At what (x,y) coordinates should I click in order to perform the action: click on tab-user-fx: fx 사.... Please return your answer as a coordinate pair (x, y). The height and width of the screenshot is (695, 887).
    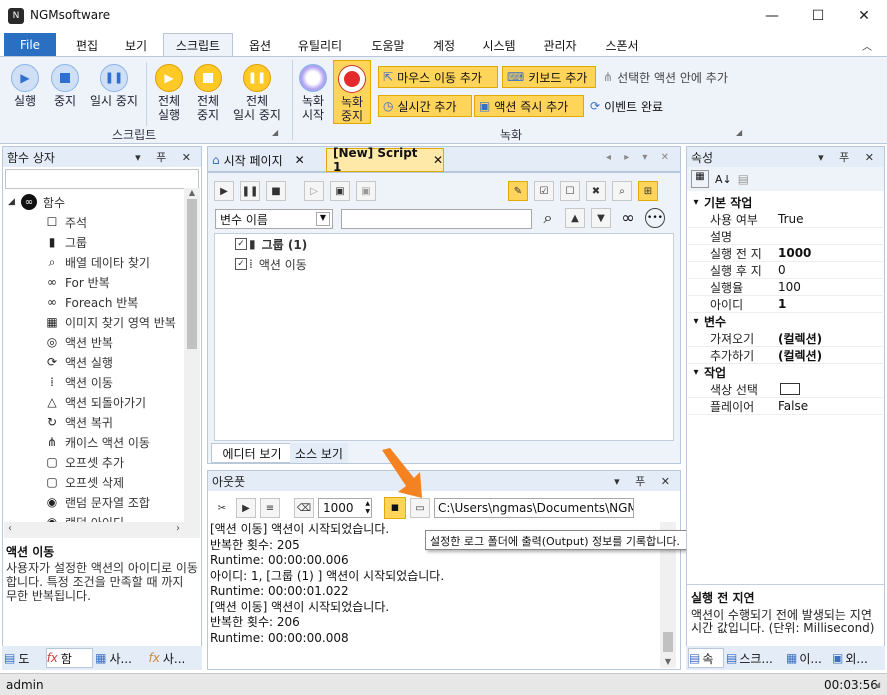
    Looking at the image, I should click on (174, 658).